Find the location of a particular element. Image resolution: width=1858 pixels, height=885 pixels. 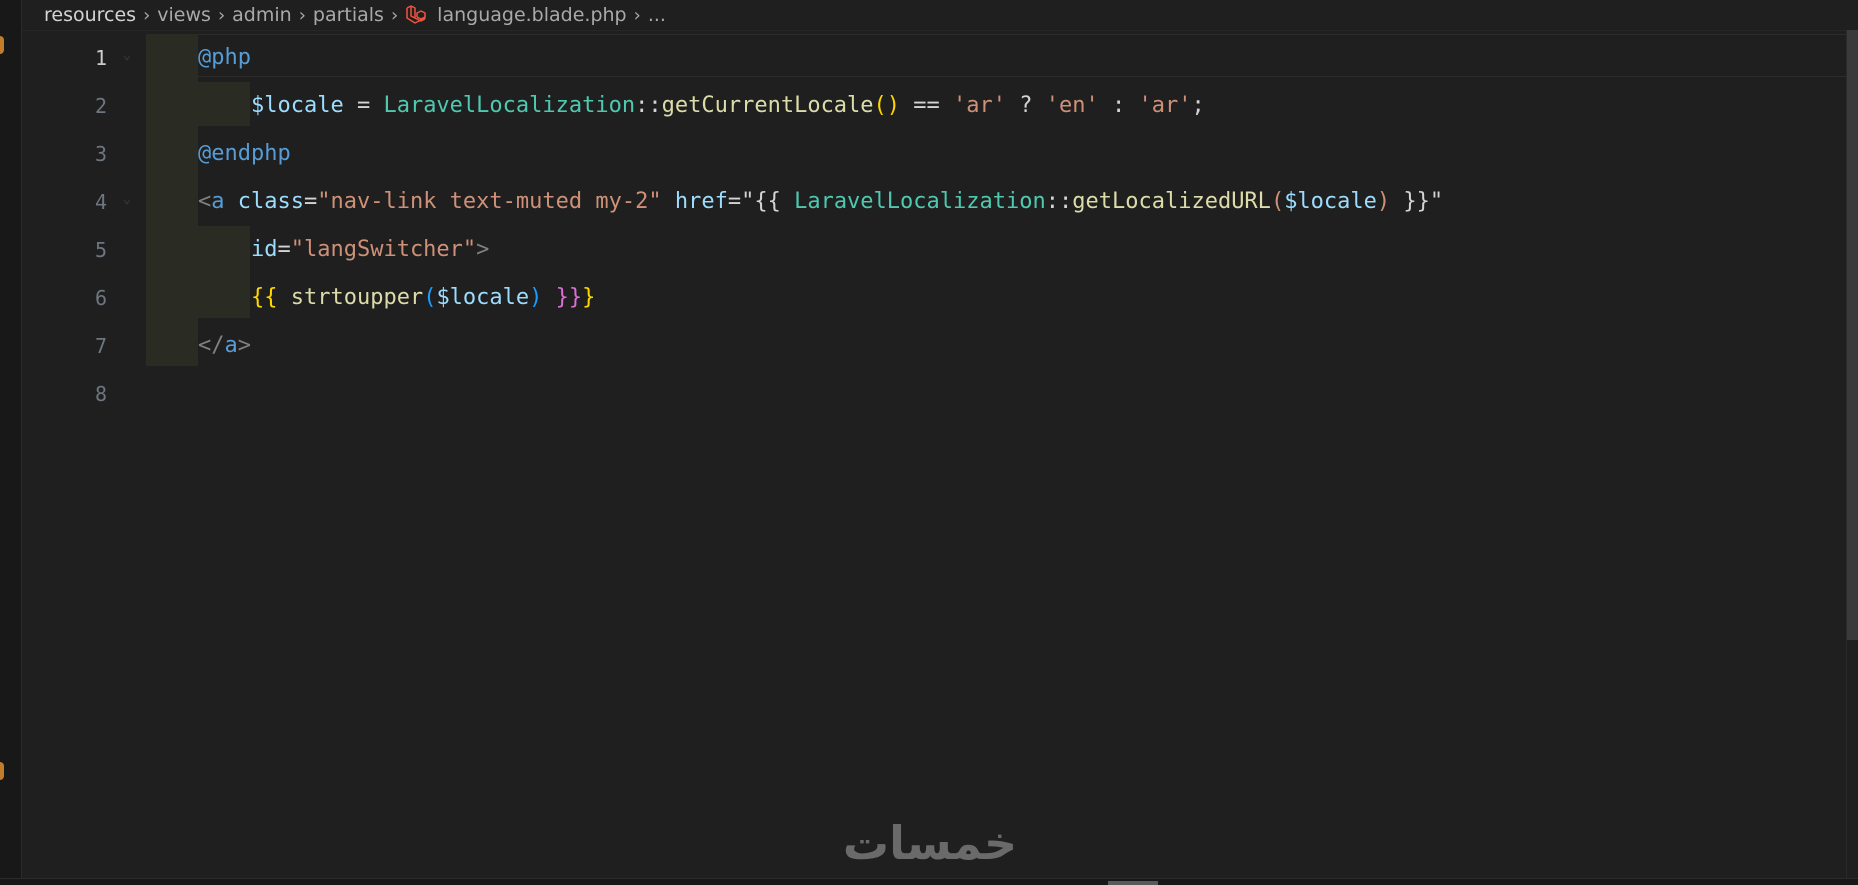

code-line: id="langSwitcher"> is located at coordinates (820, 250).